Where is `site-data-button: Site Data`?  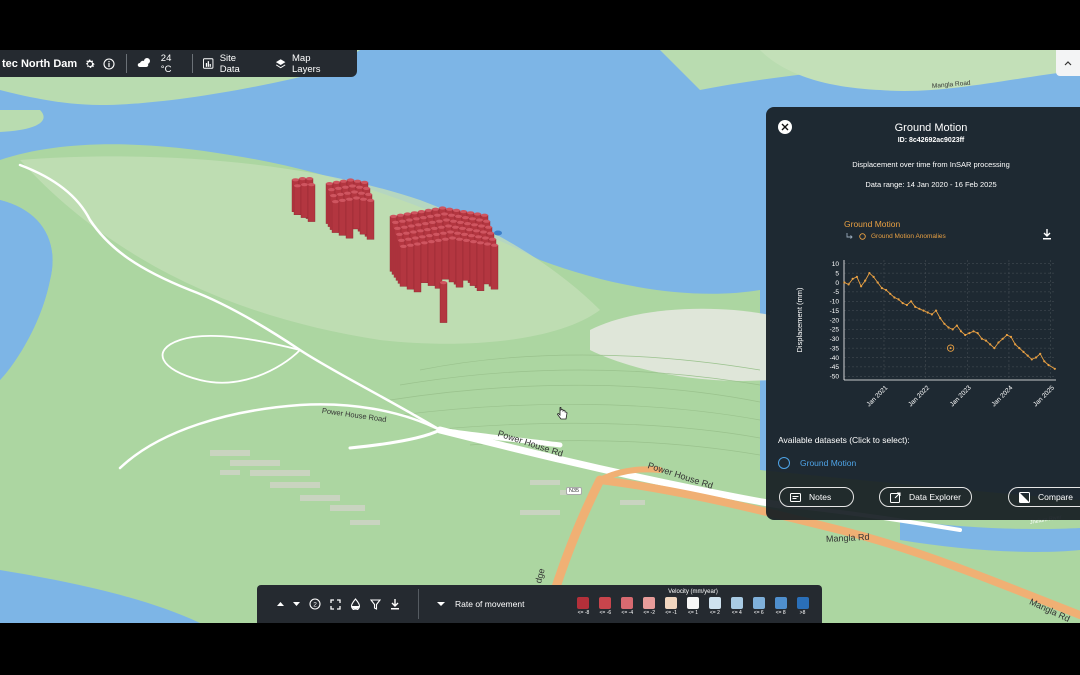 site-data-button: Site Data is located at coordinates (229, 64).